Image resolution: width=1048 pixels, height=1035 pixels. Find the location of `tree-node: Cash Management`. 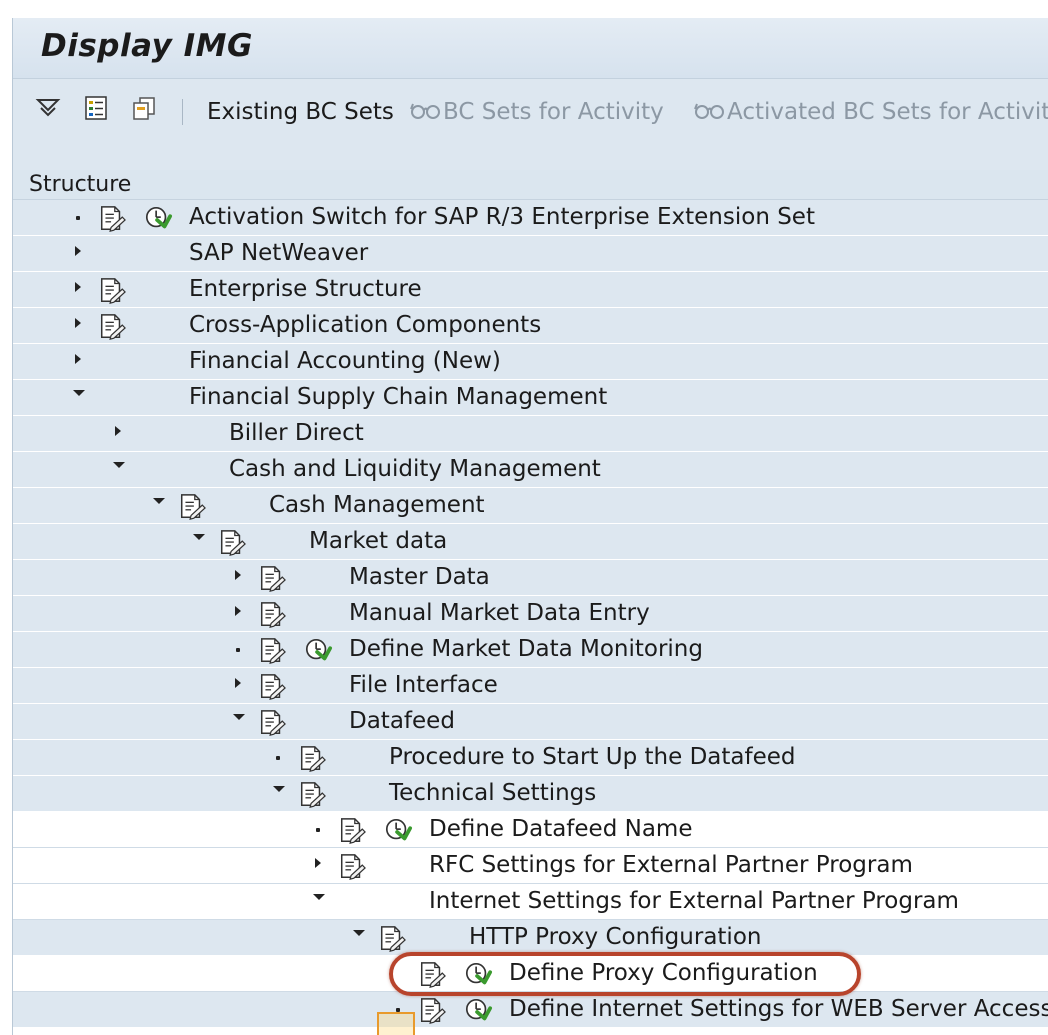

tree-node: Cash Management is located at coordinates (530, 506).